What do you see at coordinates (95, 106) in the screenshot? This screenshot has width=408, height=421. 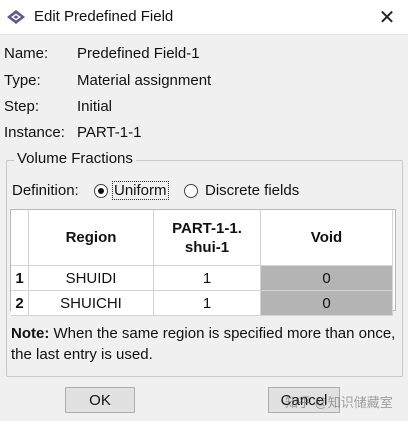 I see `step-value: Initial` at bounding box center [95, 106].